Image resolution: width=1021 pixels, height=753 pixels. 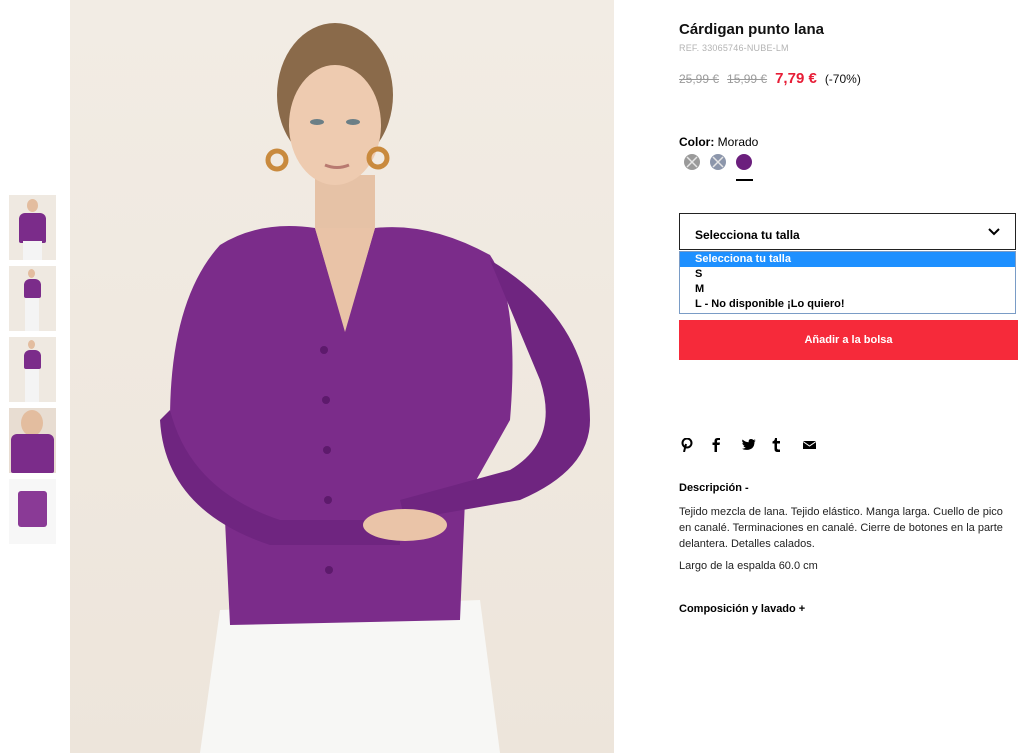 What do you see at coordinates (738, 142) in the screenshot?
I see `color-value: Morado` at bounding box center [738, 142].